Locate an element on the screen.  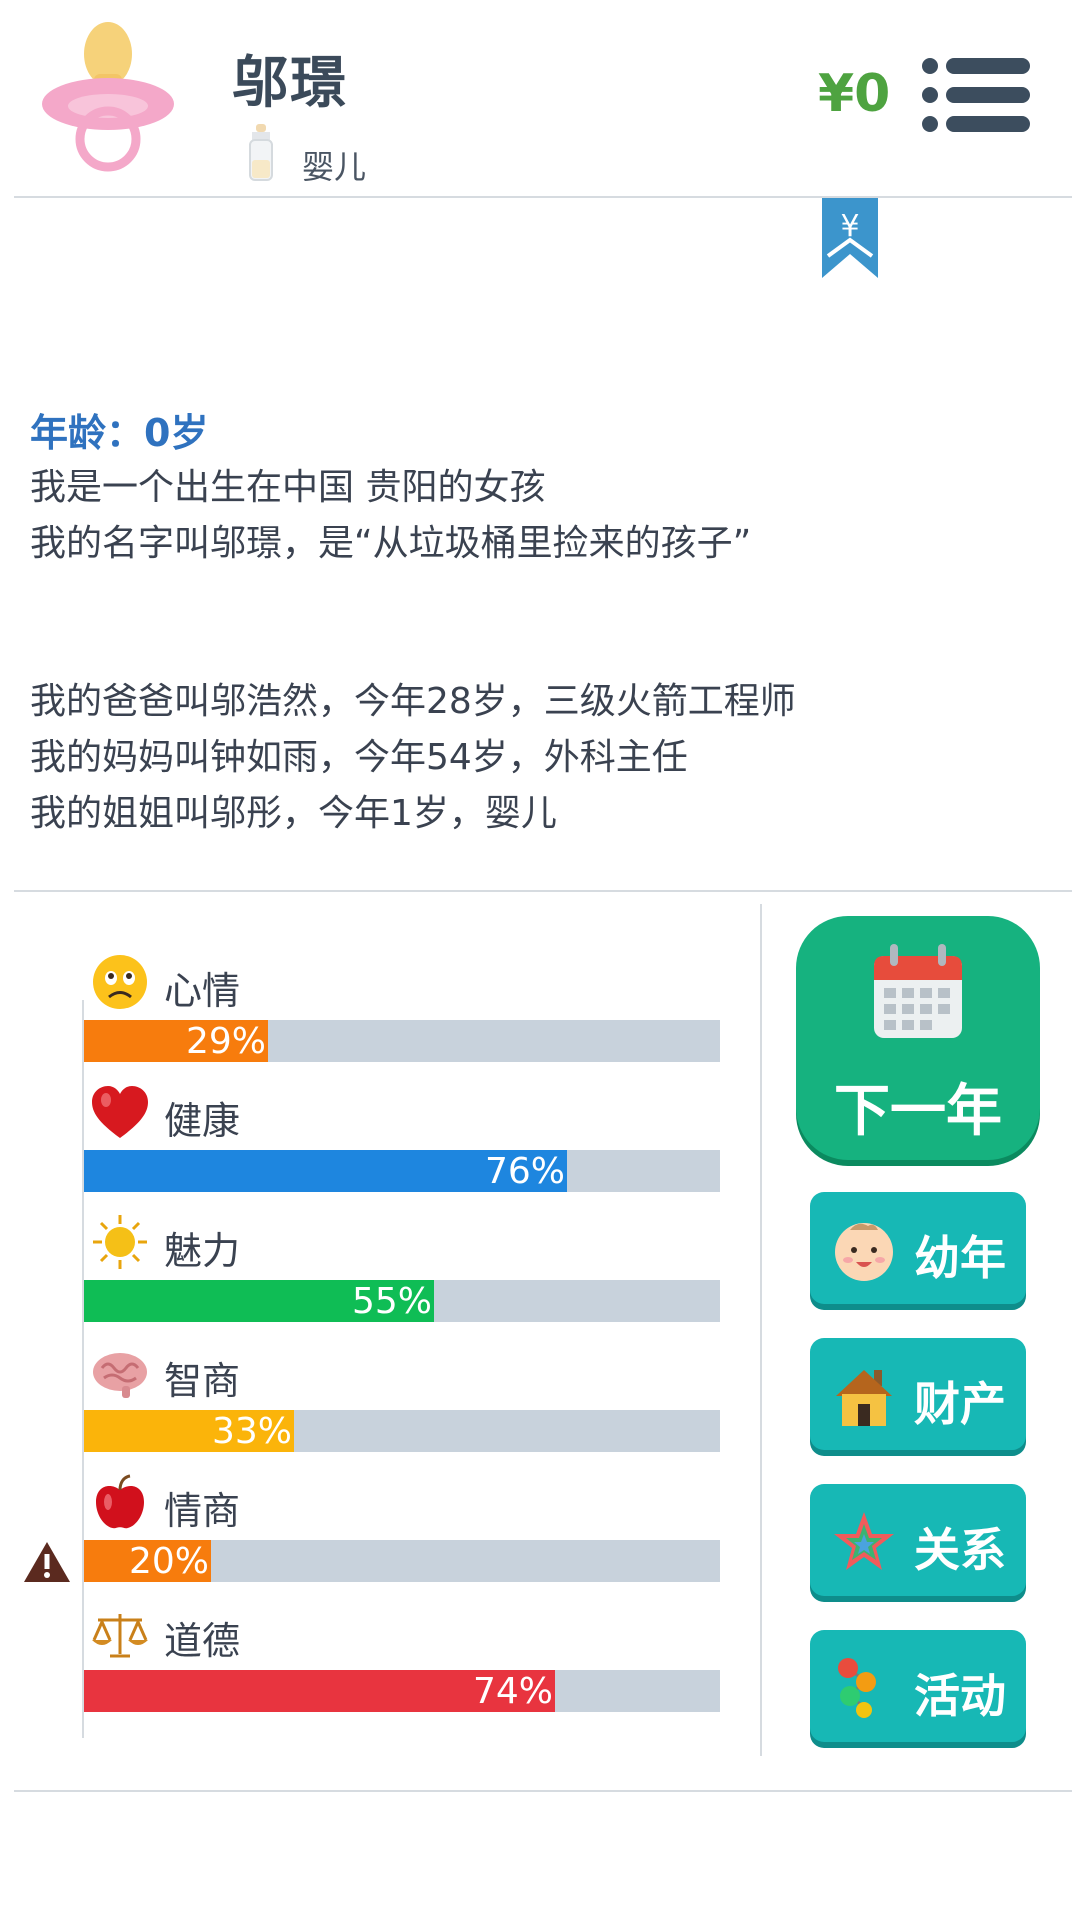
scales-icon is located at coordinates (120, 1636).